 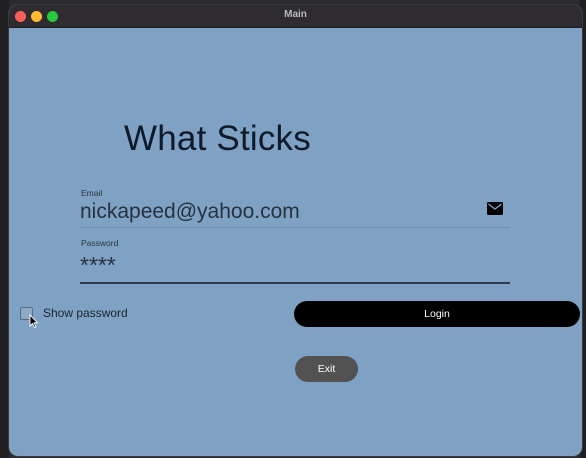 I want to click on login-button: Login, so click(x=437, y=314).